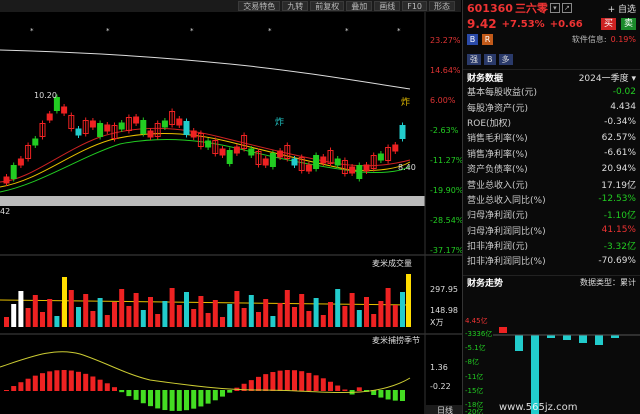 This screenshot has height=414, width=640. What do you see at coordinates (259, 6) in the screenshot?
I see `toolbar-trade-feature-button: 交易特色` at bounding box center [259, 6].